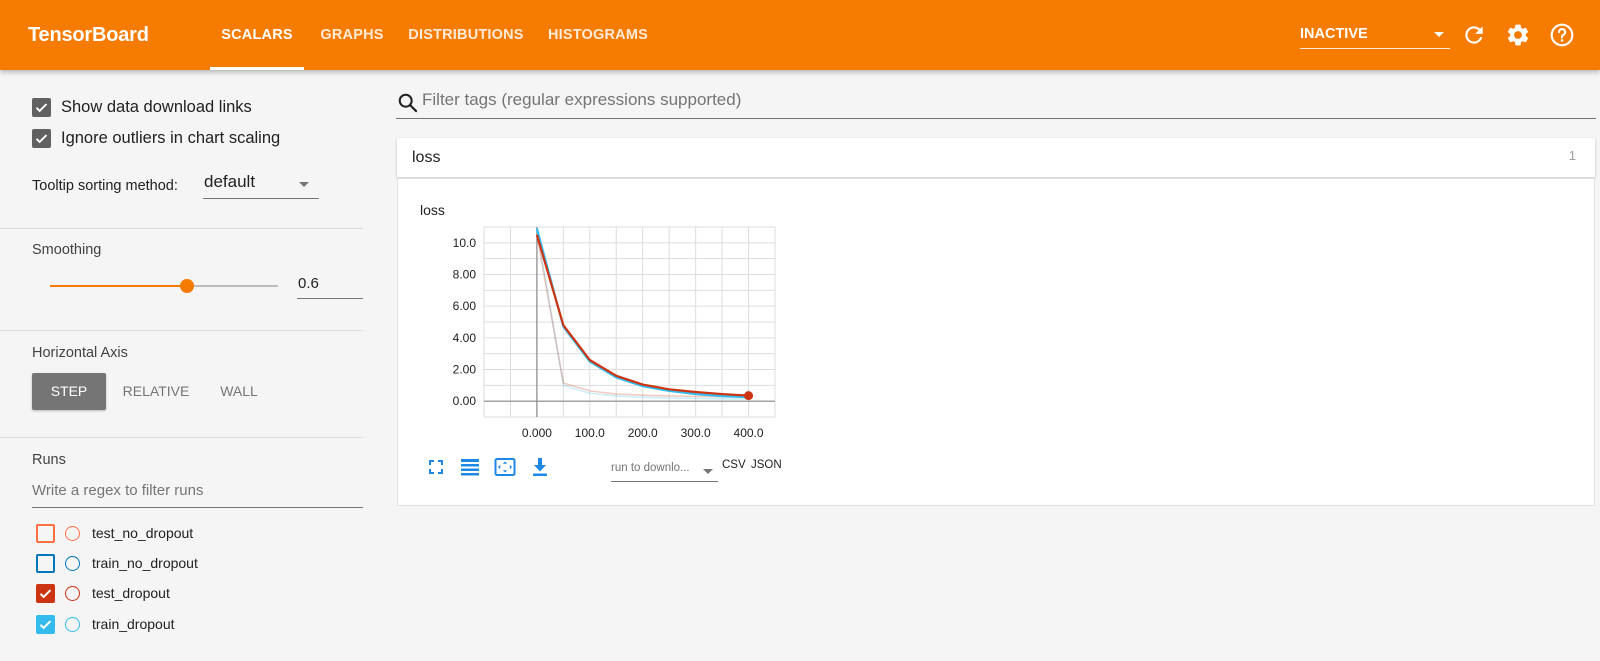 The height and width of the screenshot is (661, 1600). Describe the element at coordinates (749, 433) in the screenshot. I see `x-tick-label: 400.0` at that location.